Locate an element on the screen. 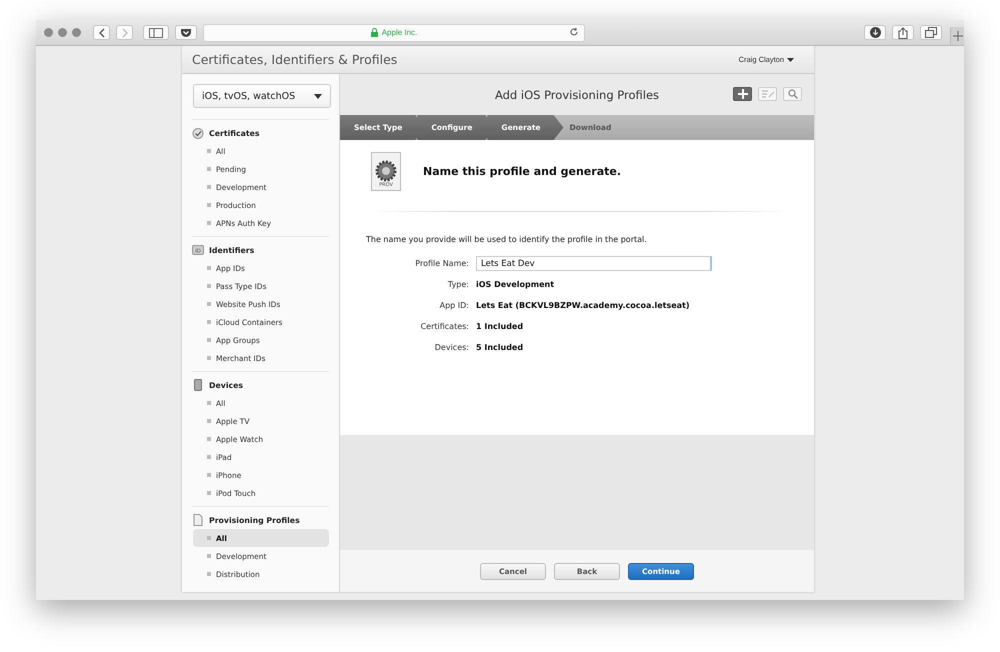  document-icon is located at coordinates (198, 520).